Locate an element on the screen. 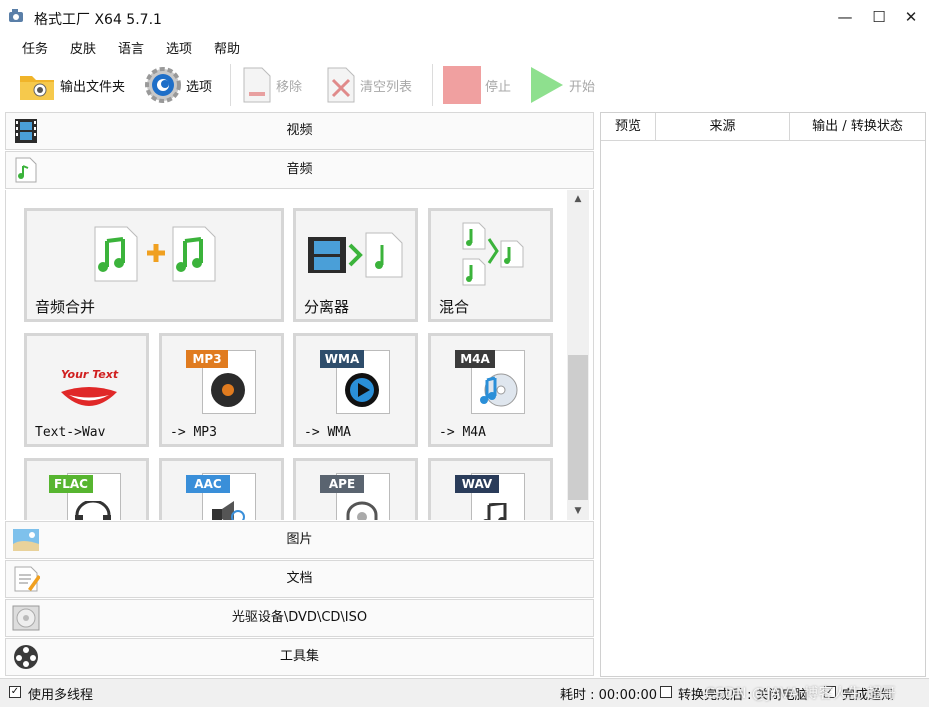 This screenshot has height=707, width=929. to-m4a-tile: M4A -> M4A is located at coordinates (490, 390).